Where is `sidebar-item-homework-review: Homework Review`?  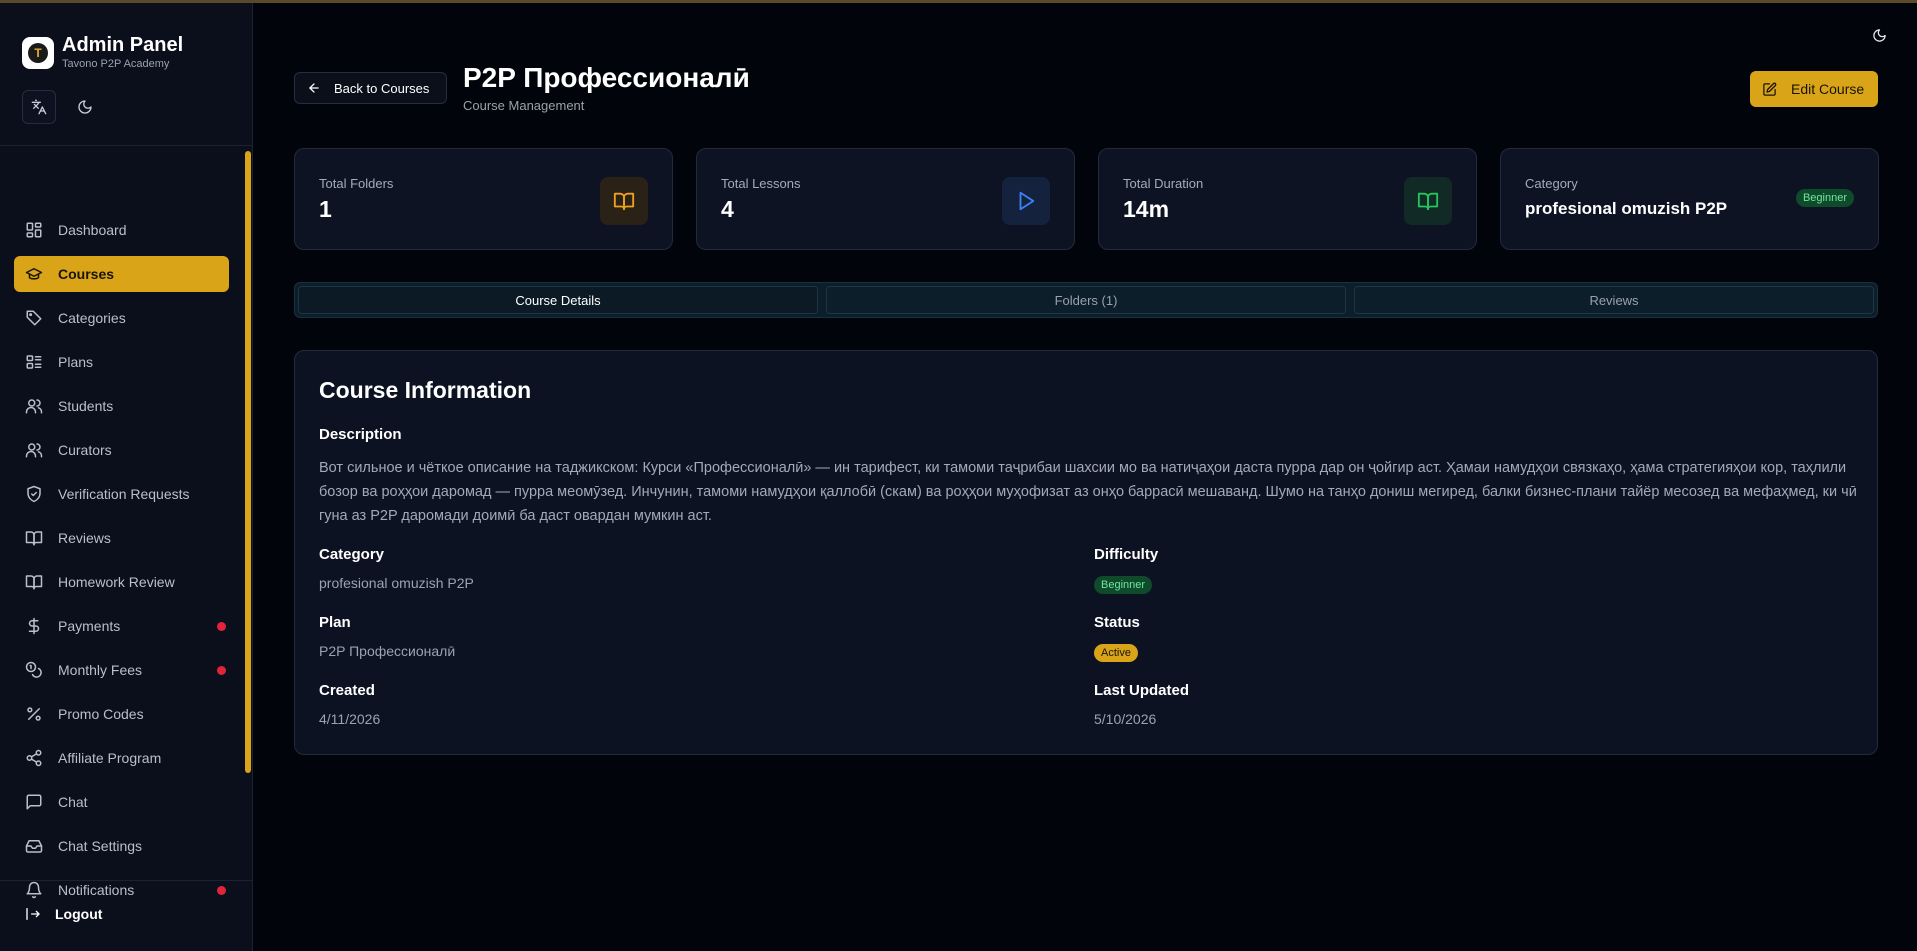
sidebar-item-homework-review: Homework Review is located at coordinates (121, 582).